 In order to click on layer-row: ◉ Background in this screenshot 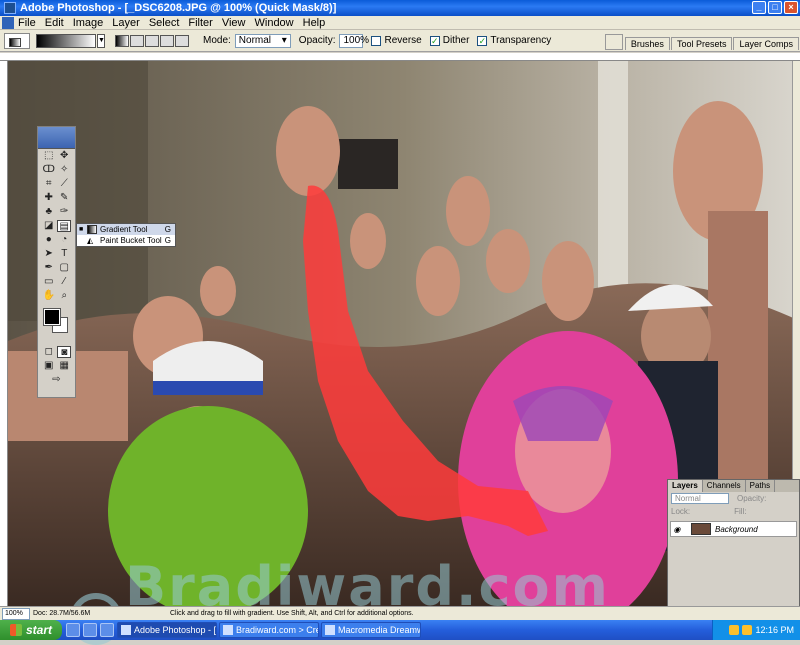, I will do `click(733, 529)`.